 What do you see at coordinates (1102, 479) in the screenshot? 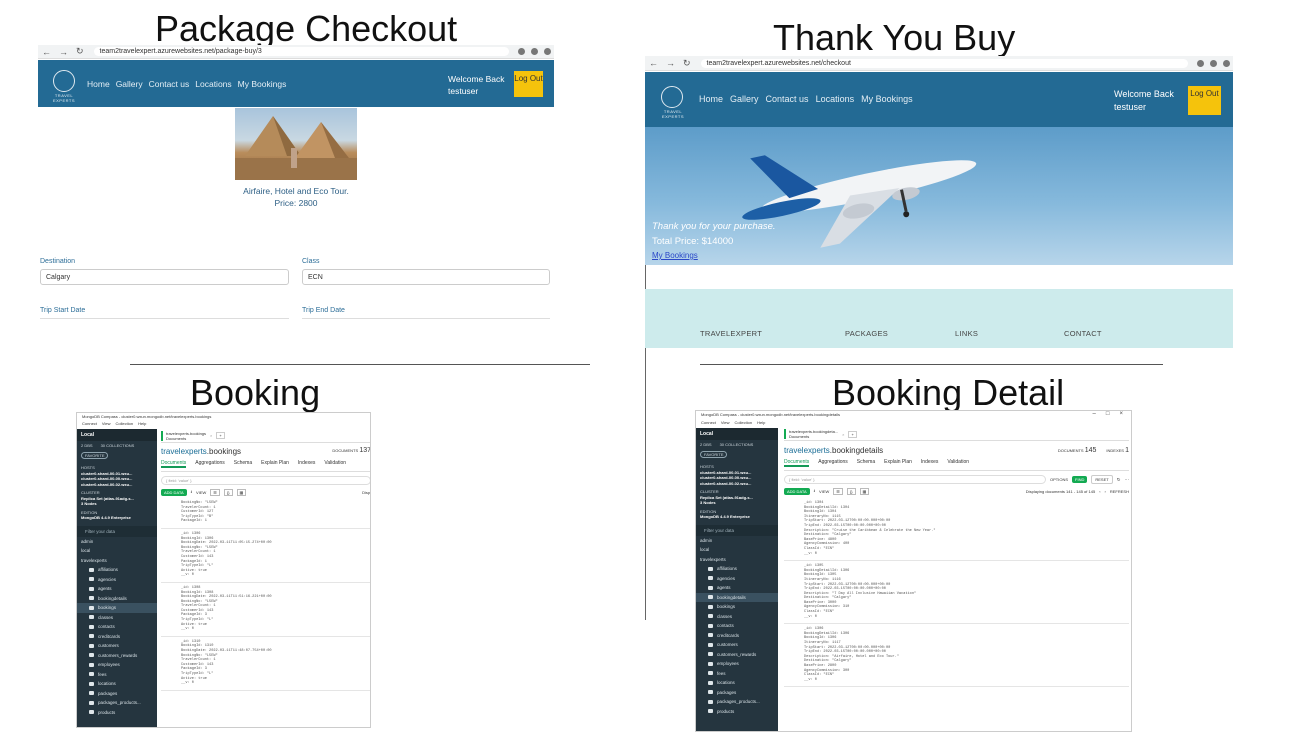
I see `reset-button: RESET` at bounding box center [1102, 479].